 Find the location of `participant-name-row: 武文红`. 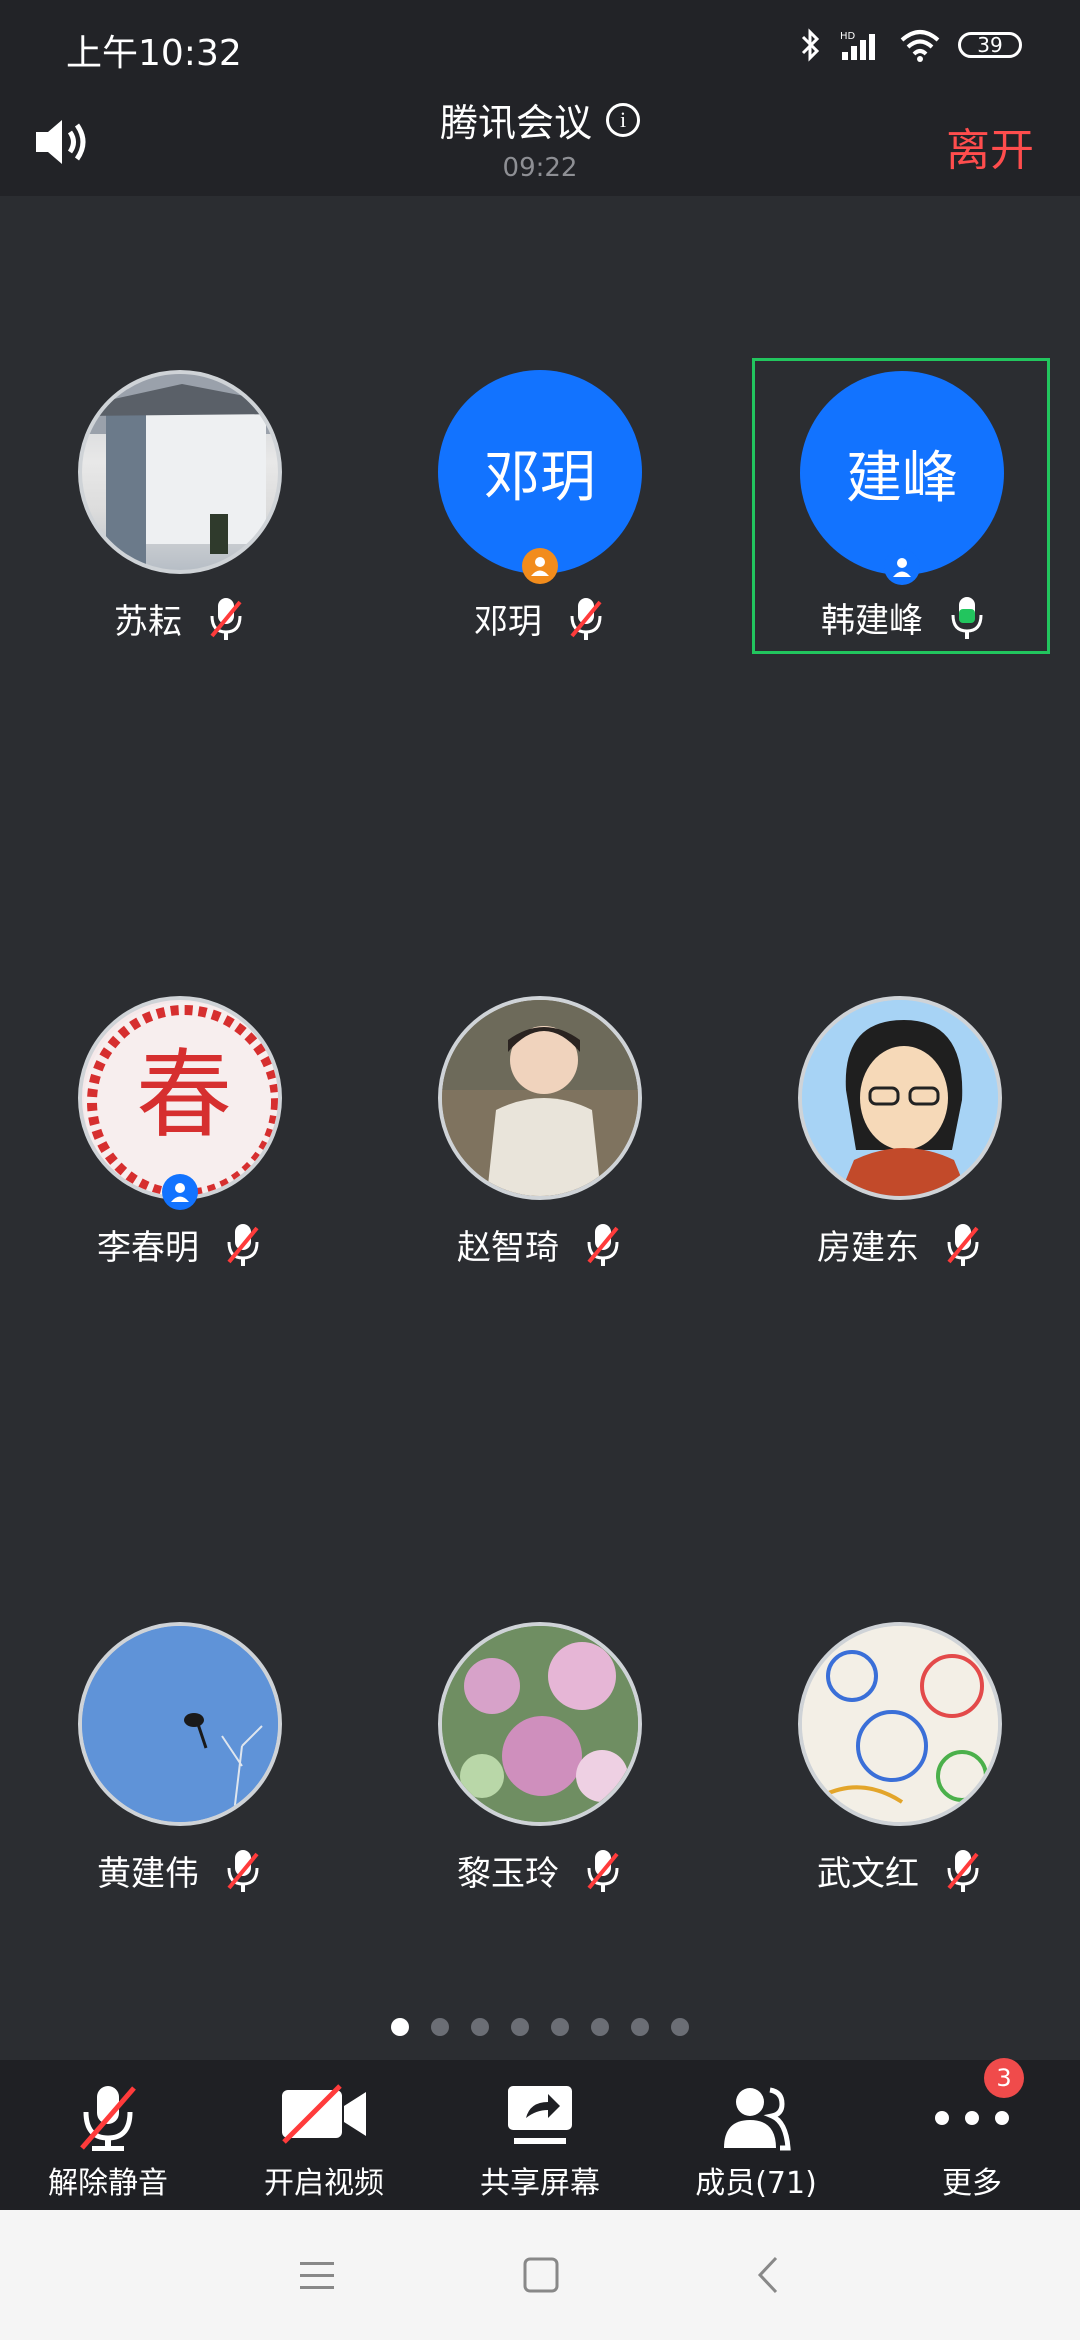

participant-name-row: 武文红 is located at coordinates (900, 1870).